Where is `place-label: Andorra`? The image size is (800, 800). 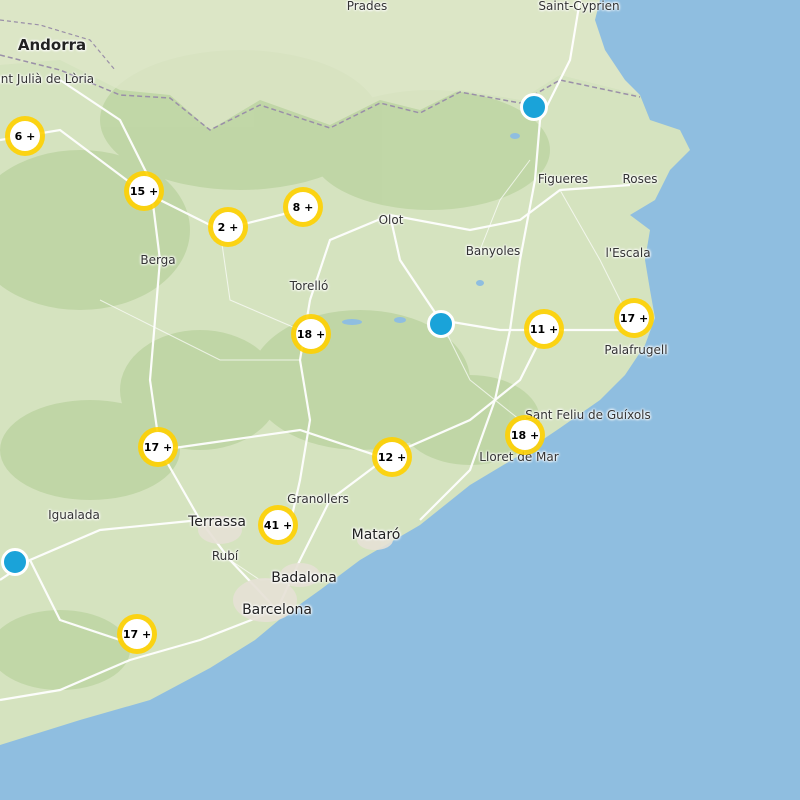
place-label: Andorra is located at coordinates (52, 45).